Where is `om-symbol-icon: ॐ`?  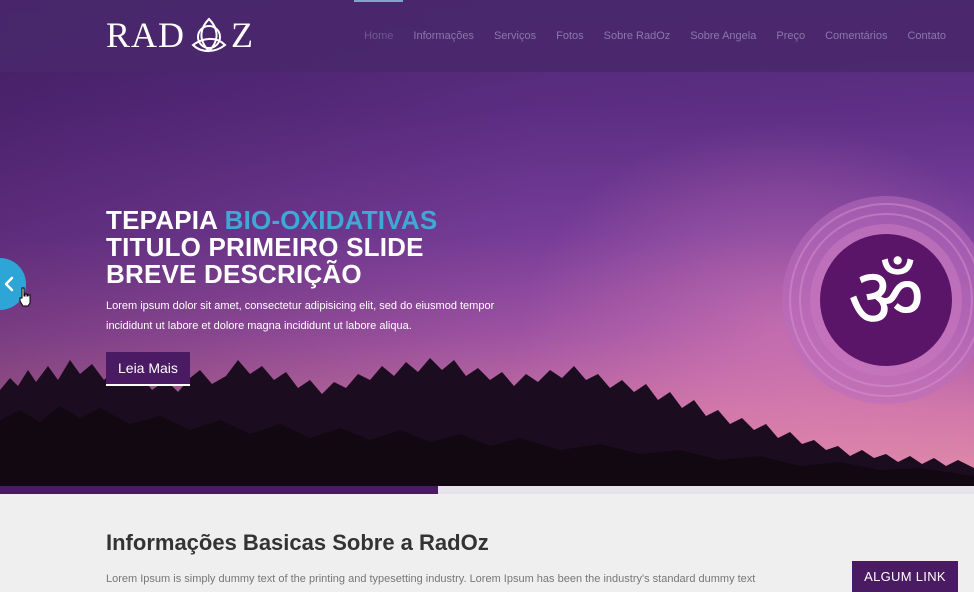
om-symbol-icon: ॐ is located at coordinates (878, 300).